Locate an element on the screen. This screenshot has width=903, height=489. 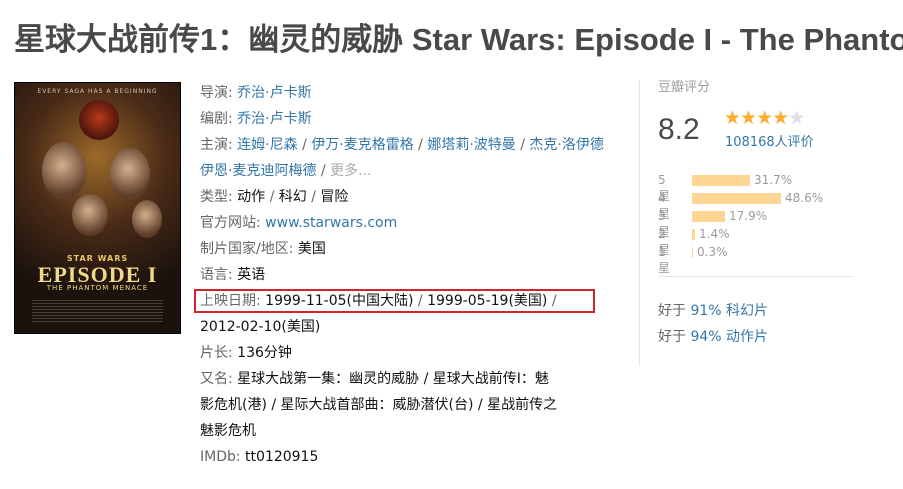
rating-stars: ★★★★★ is located at coordinates (764, 118).